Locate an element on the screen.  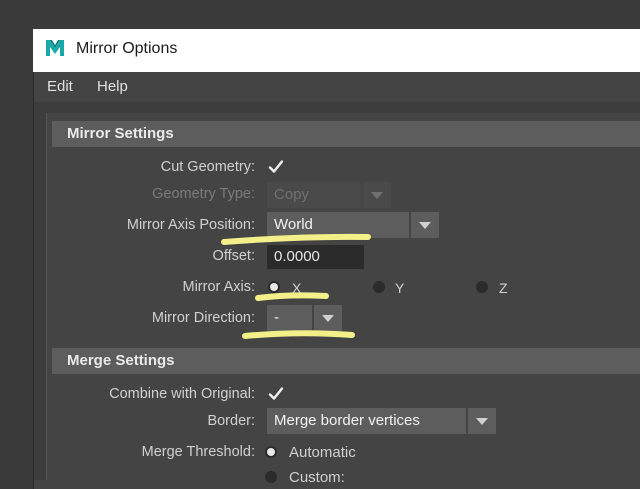
highlight-annotations is located at coordinates (296, 286).